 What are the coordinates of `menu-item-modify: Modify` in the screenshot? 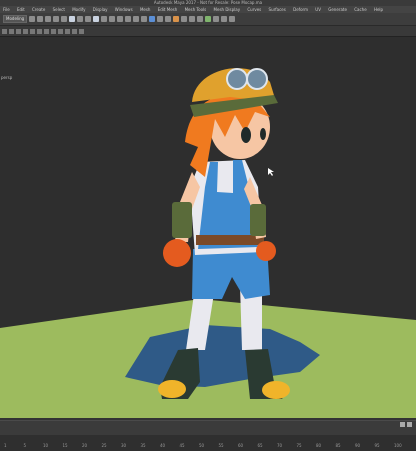 It's located at (78, 9).